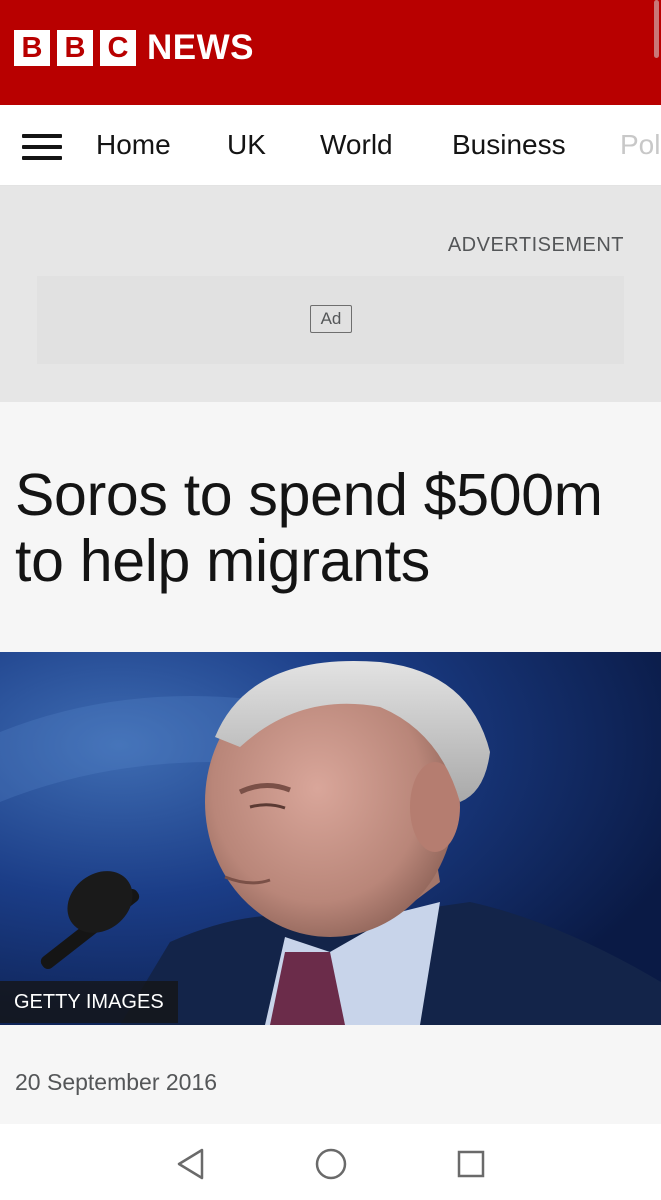 The width and height of the screenshot is (661, 1200). I want to click on bbc-news-logo: B B C NEWS, so click(134, 47).